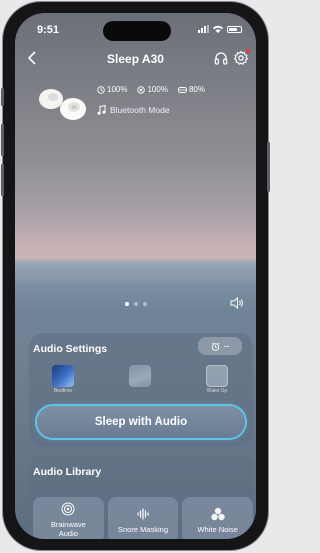 This screenshot has width=320, height=553. Describe the element at coordinates (248, 51) in the screenshot. I see `notification-dot` at that location.